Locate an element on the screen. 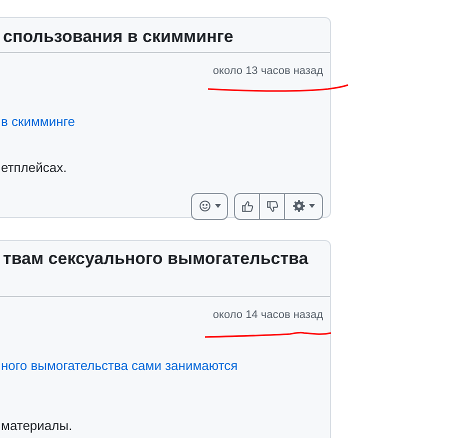 The image size is (450, 438). reaction-button is located at coordinates (209, 206).